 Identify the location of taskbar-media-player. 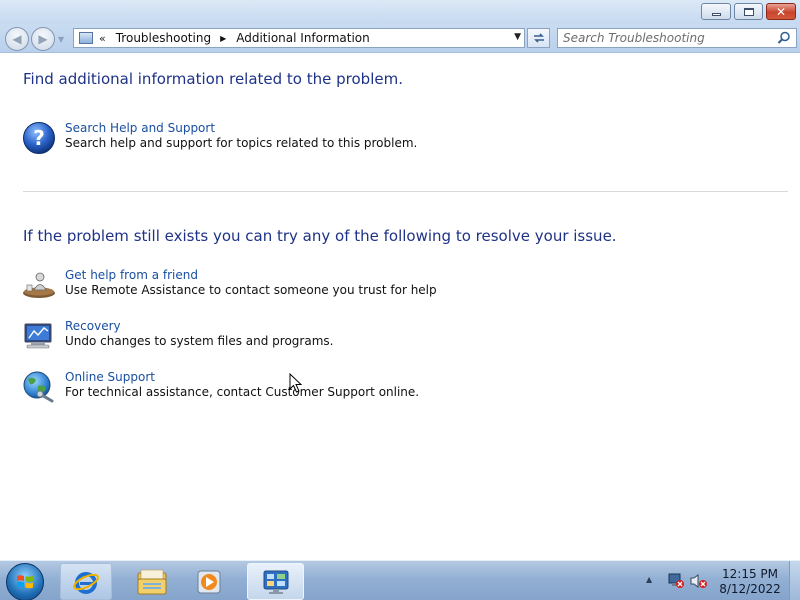
(210, 581).